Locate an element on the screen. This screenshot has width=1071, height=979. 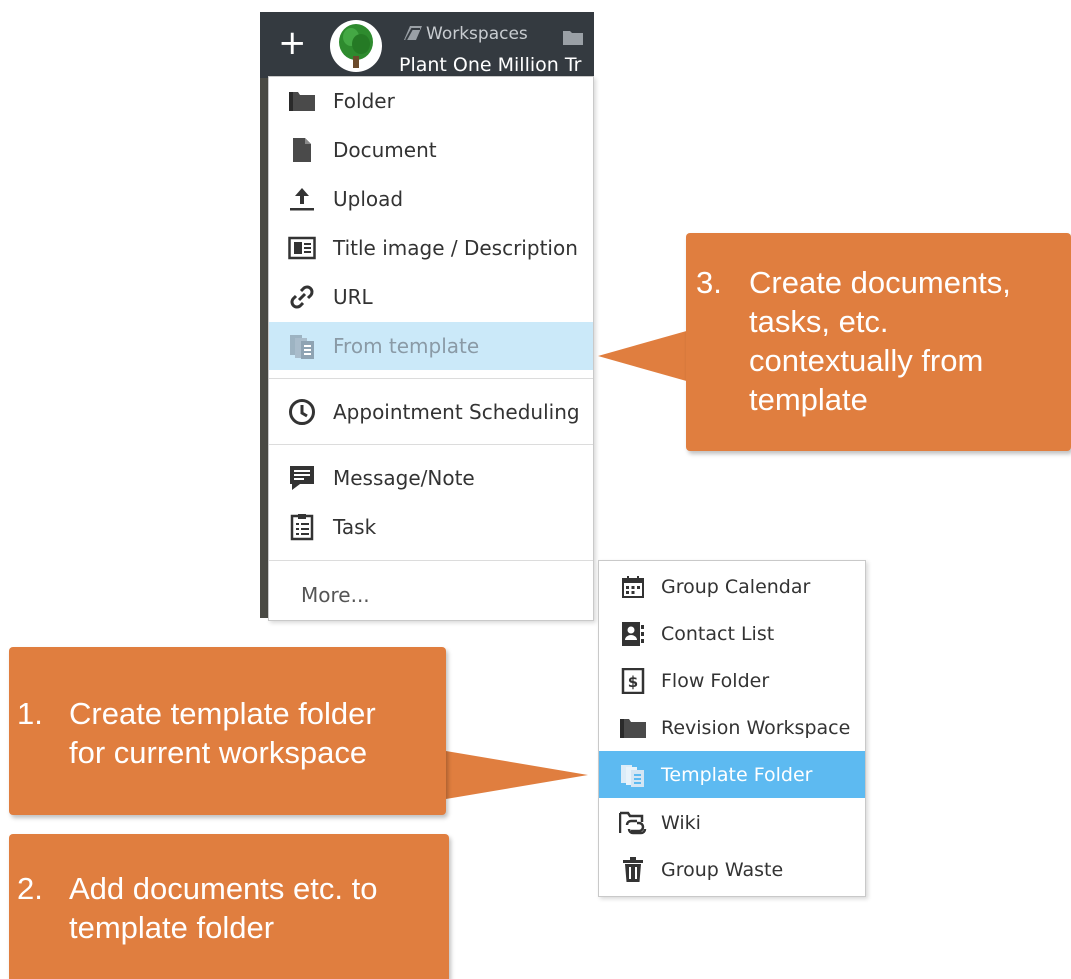
callout-number: 3. is located at coordinates (709, 282).